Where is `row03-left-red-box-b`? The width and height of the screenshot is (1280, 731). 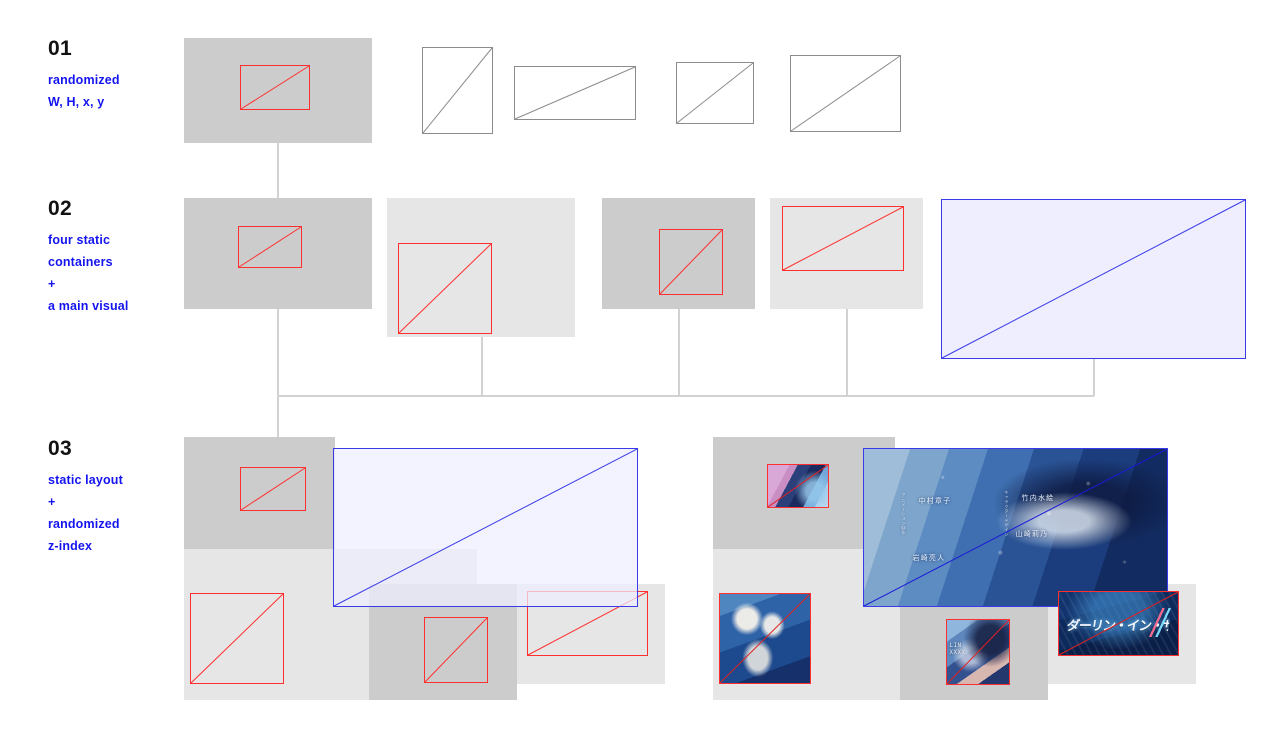 row03-left-red-box-b is located at coordinates (237, 638).